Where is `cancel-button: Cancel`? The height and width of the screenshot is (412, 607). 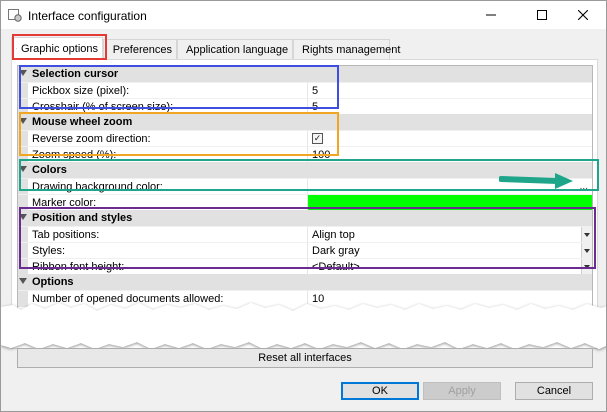 cancel-button: Cancel is located at coordinates (554, 391).